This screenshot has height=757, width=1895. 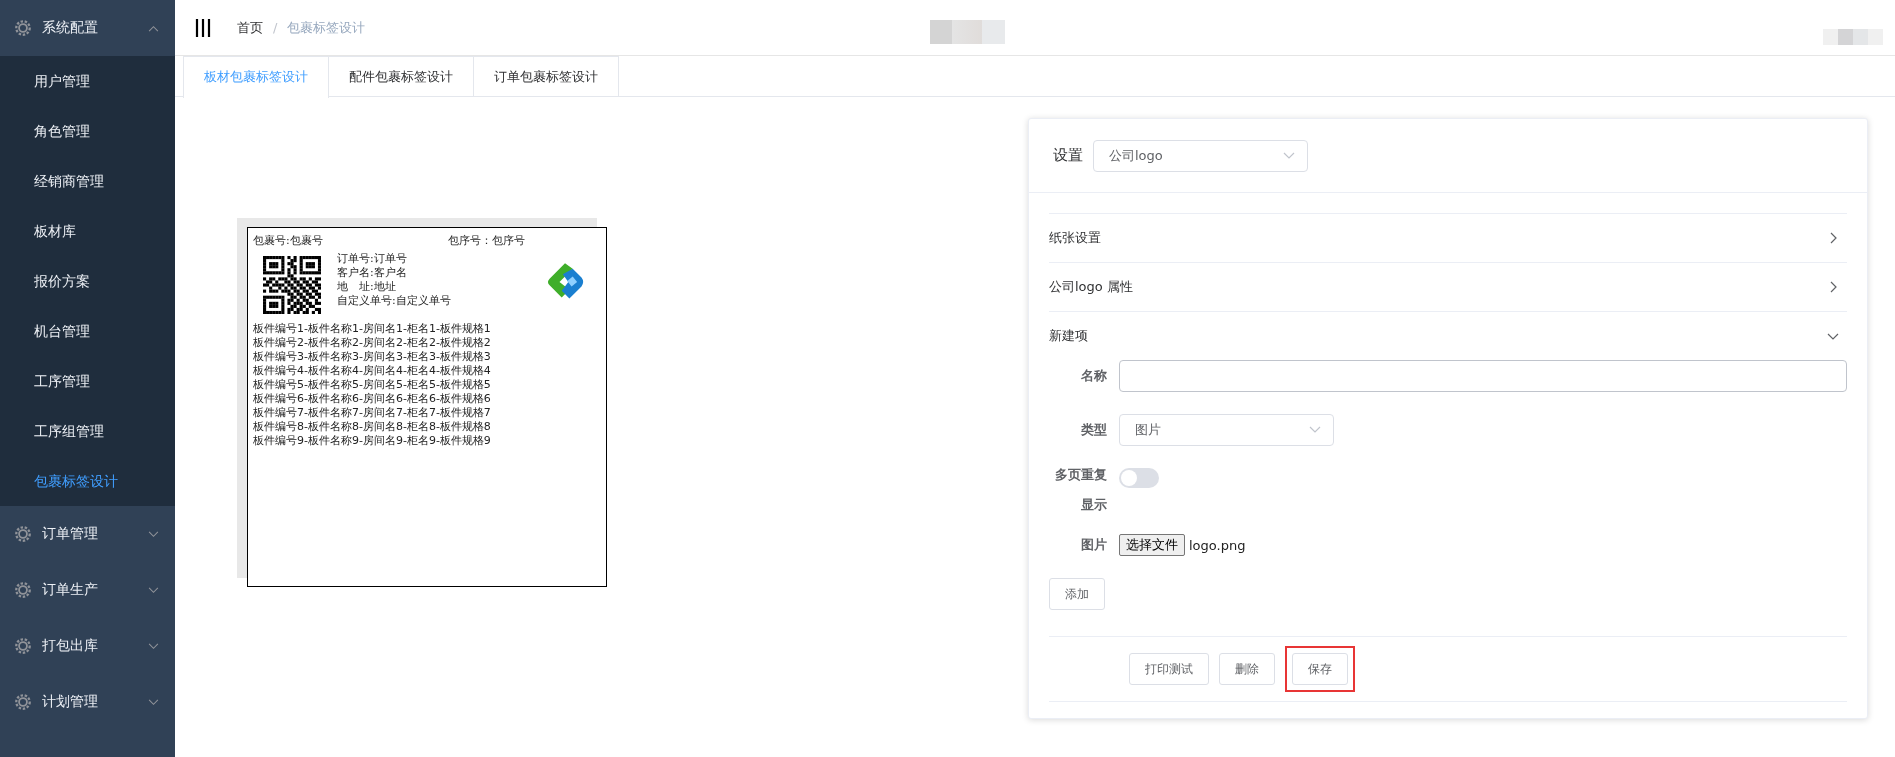 I want to click on menu-group: 打包出库, so click(x=87, y=646).